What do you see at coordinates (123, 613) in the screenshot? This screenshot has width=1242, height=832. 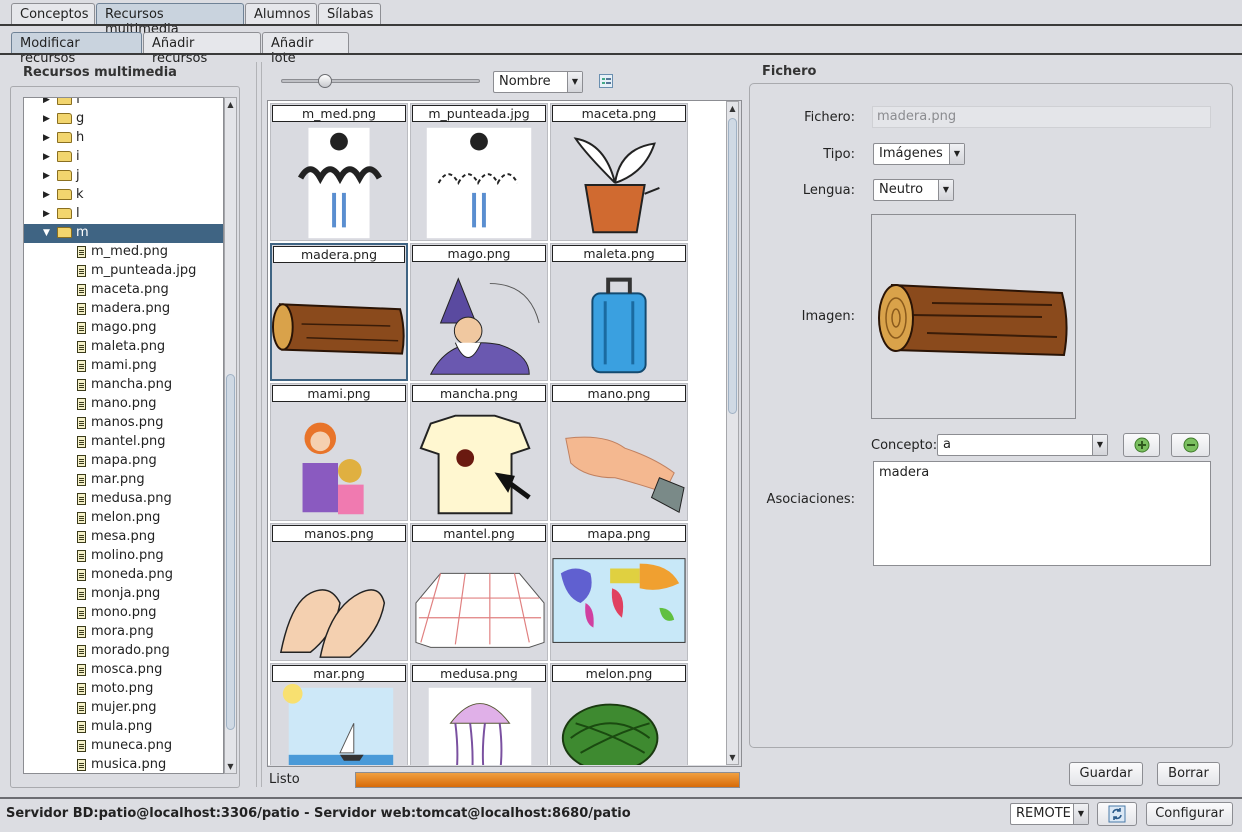 I see `tree-file: mono.png` at bounding box center [123, 613].